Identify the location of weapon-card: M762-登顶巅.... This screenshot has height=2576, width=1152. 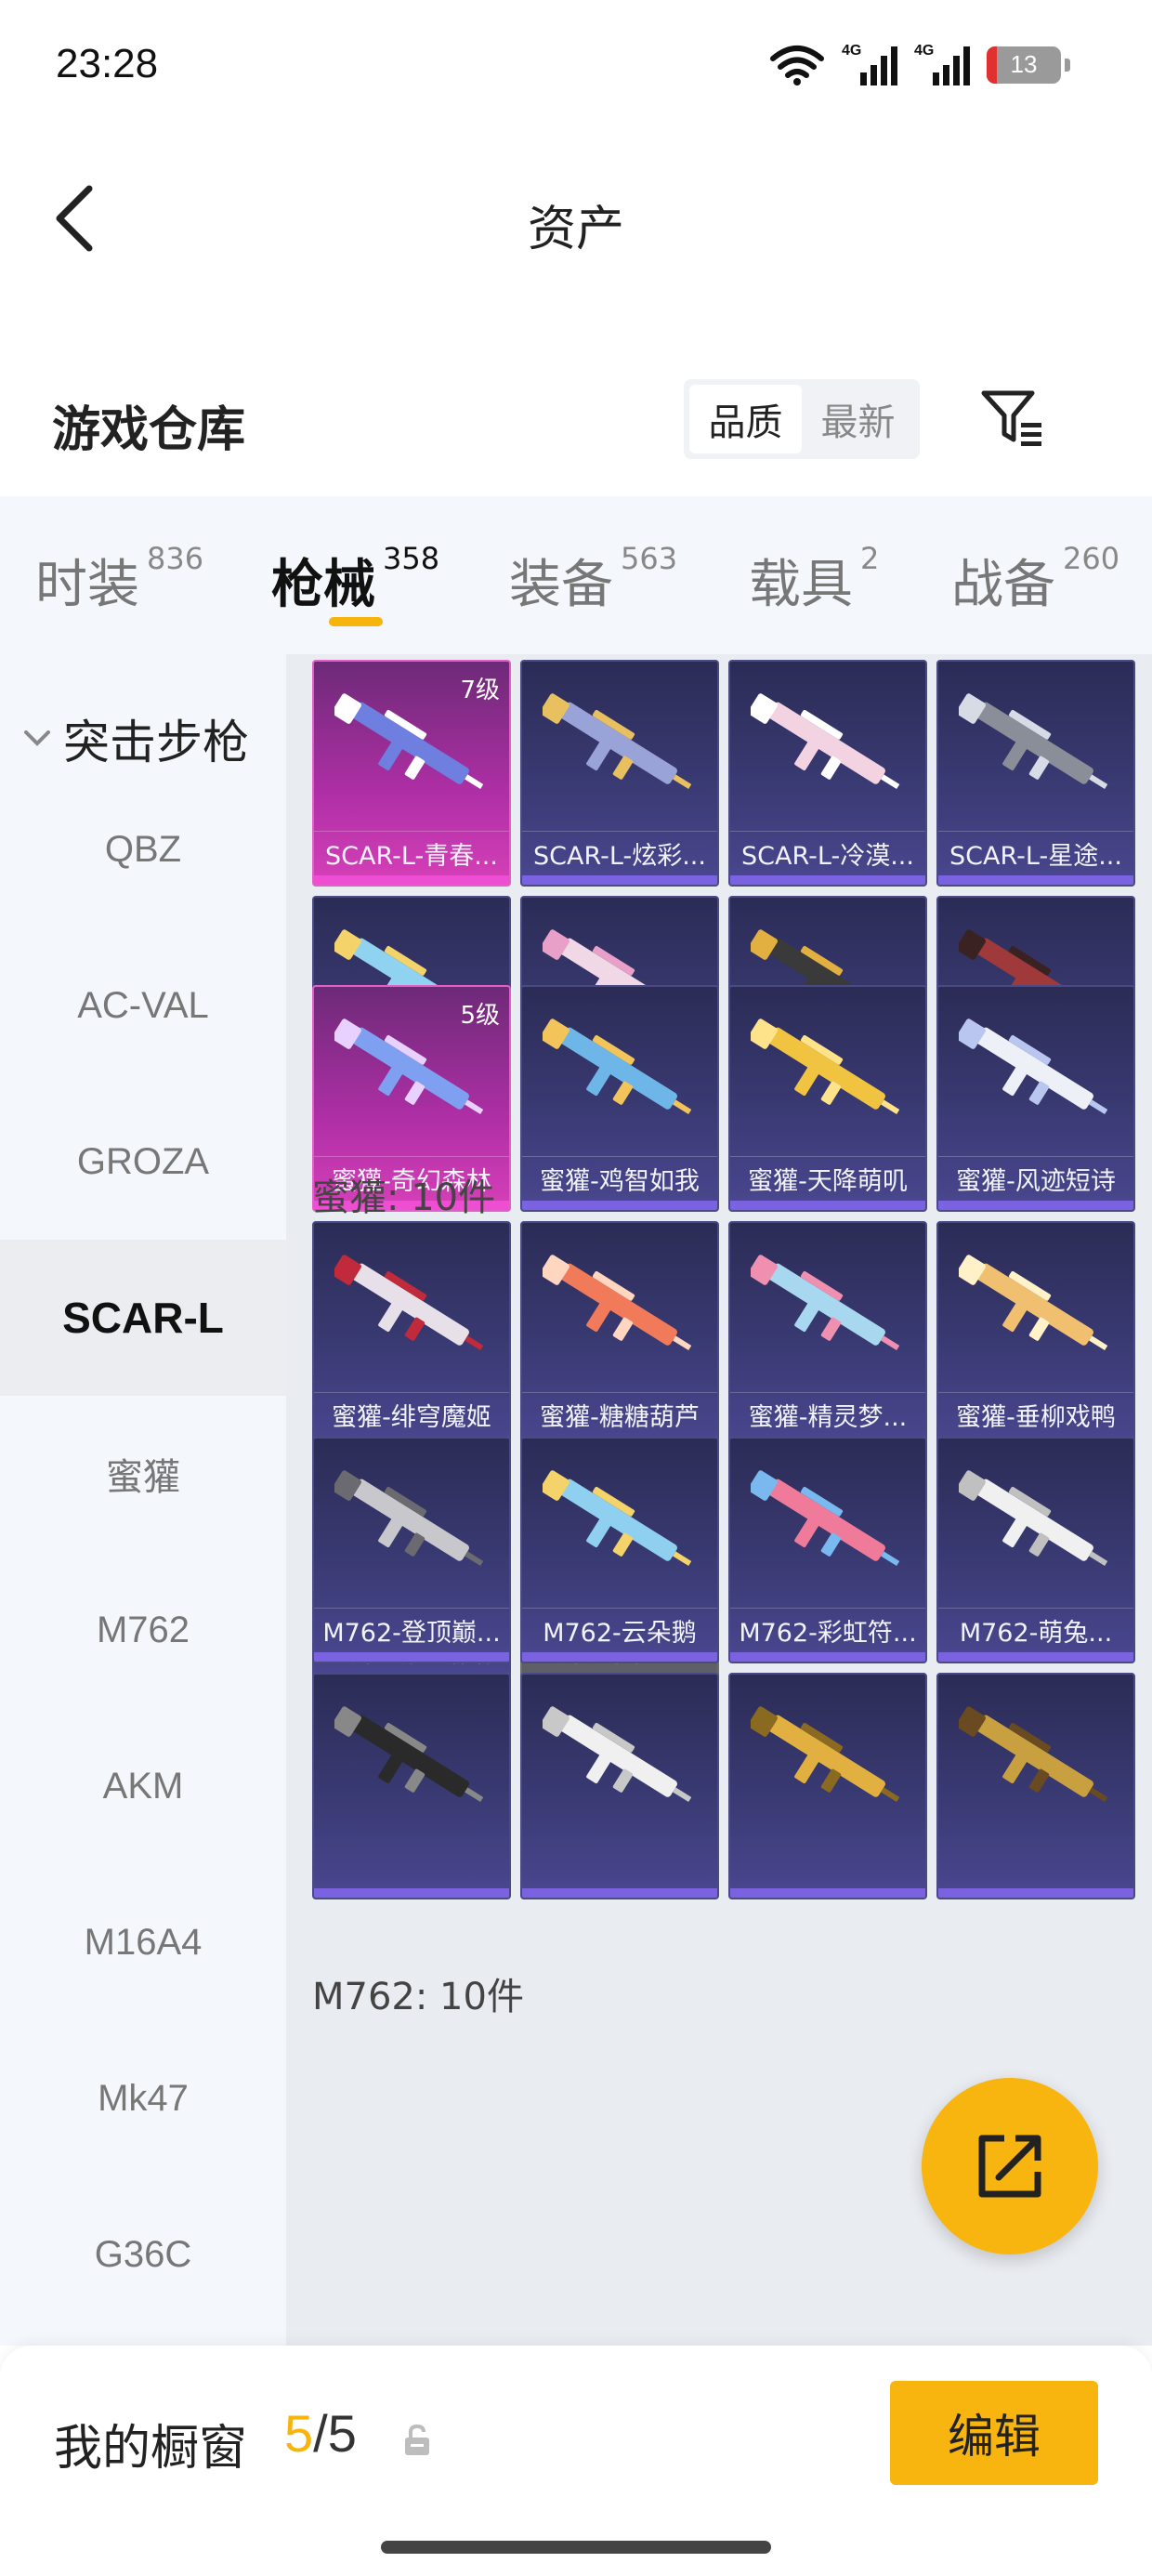
(411, 1550).